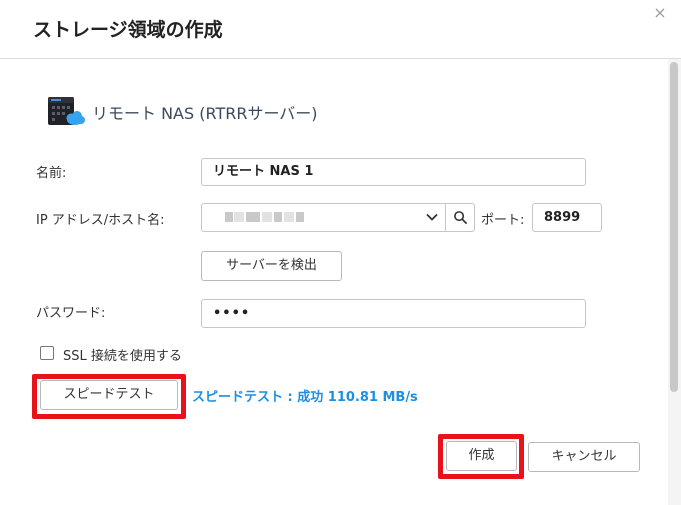  What do you see at coordinates (432, 217) in the screenshot?
I see `chevron-down-icon` at bounding box center [432, 217].